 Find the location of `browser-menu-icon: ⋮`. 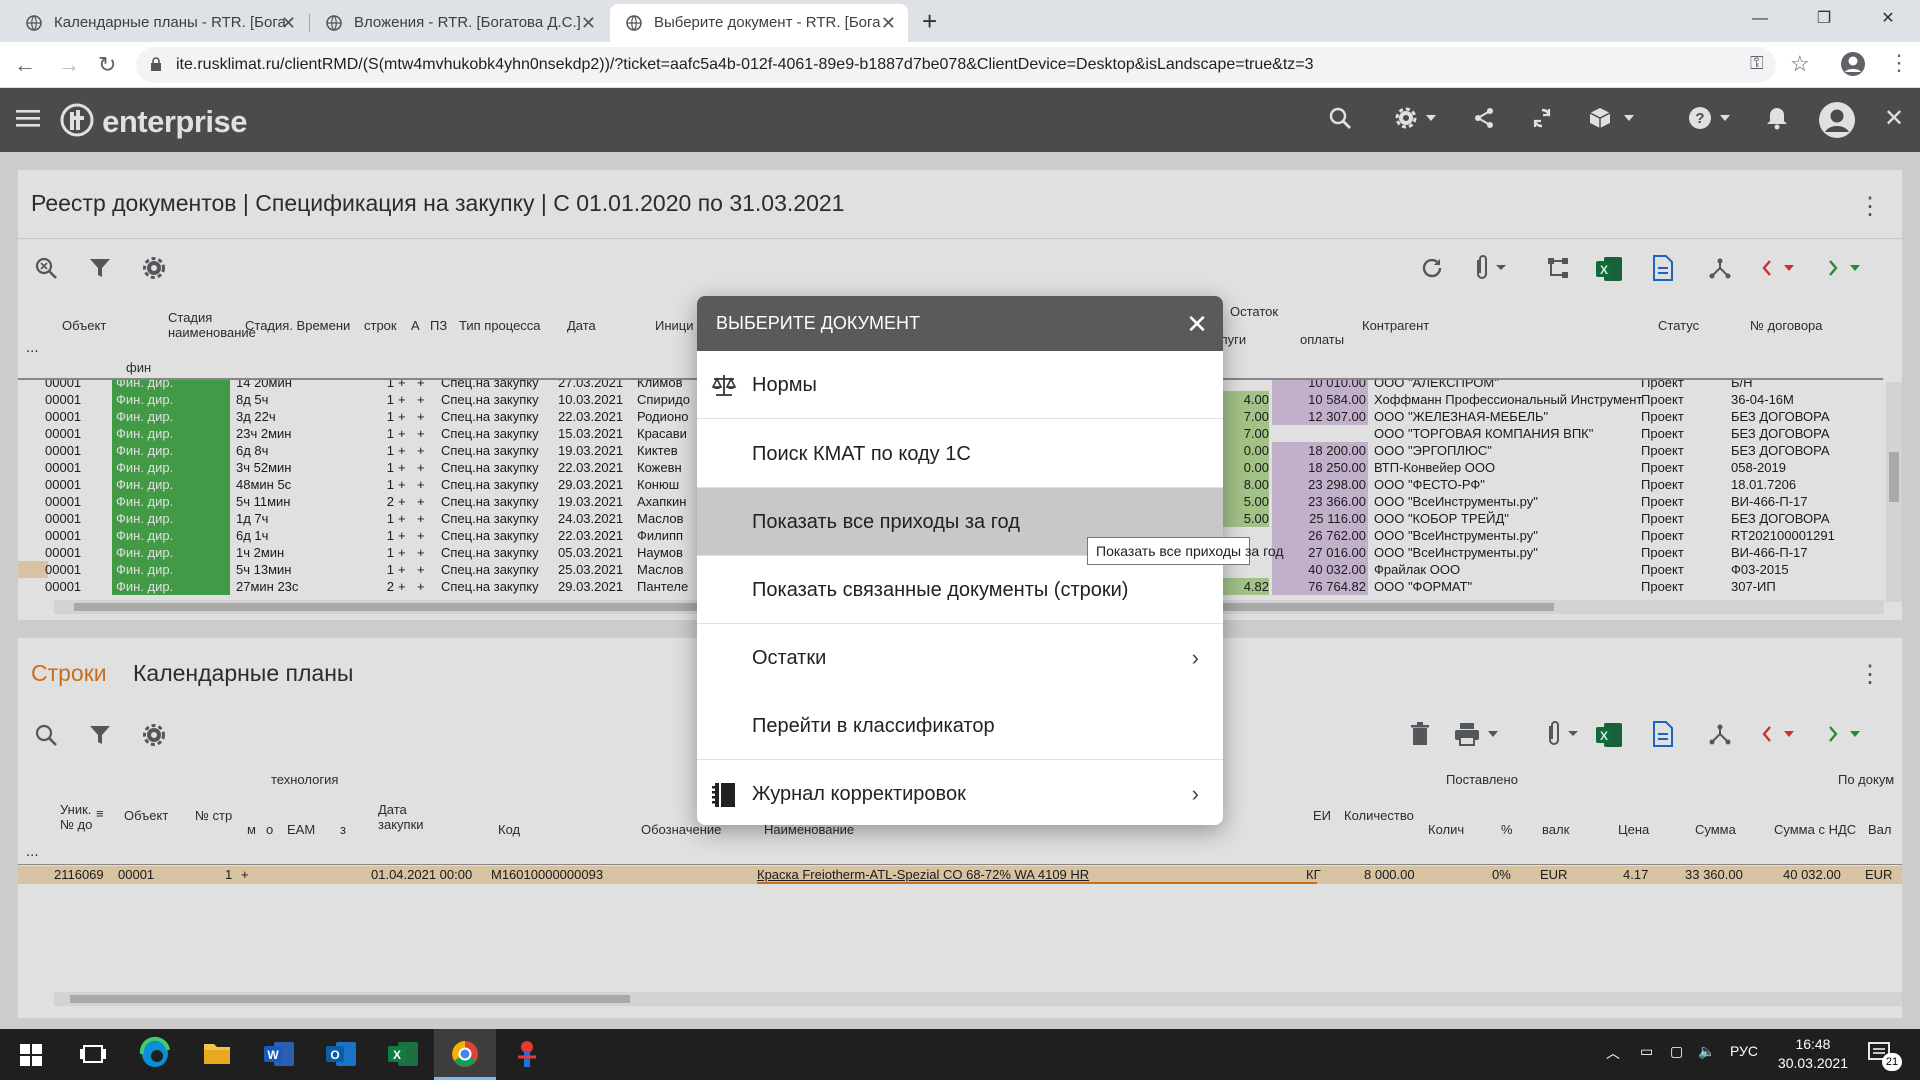

browser-menu-icon: ⋮ is located at coordinates (1899, 63).